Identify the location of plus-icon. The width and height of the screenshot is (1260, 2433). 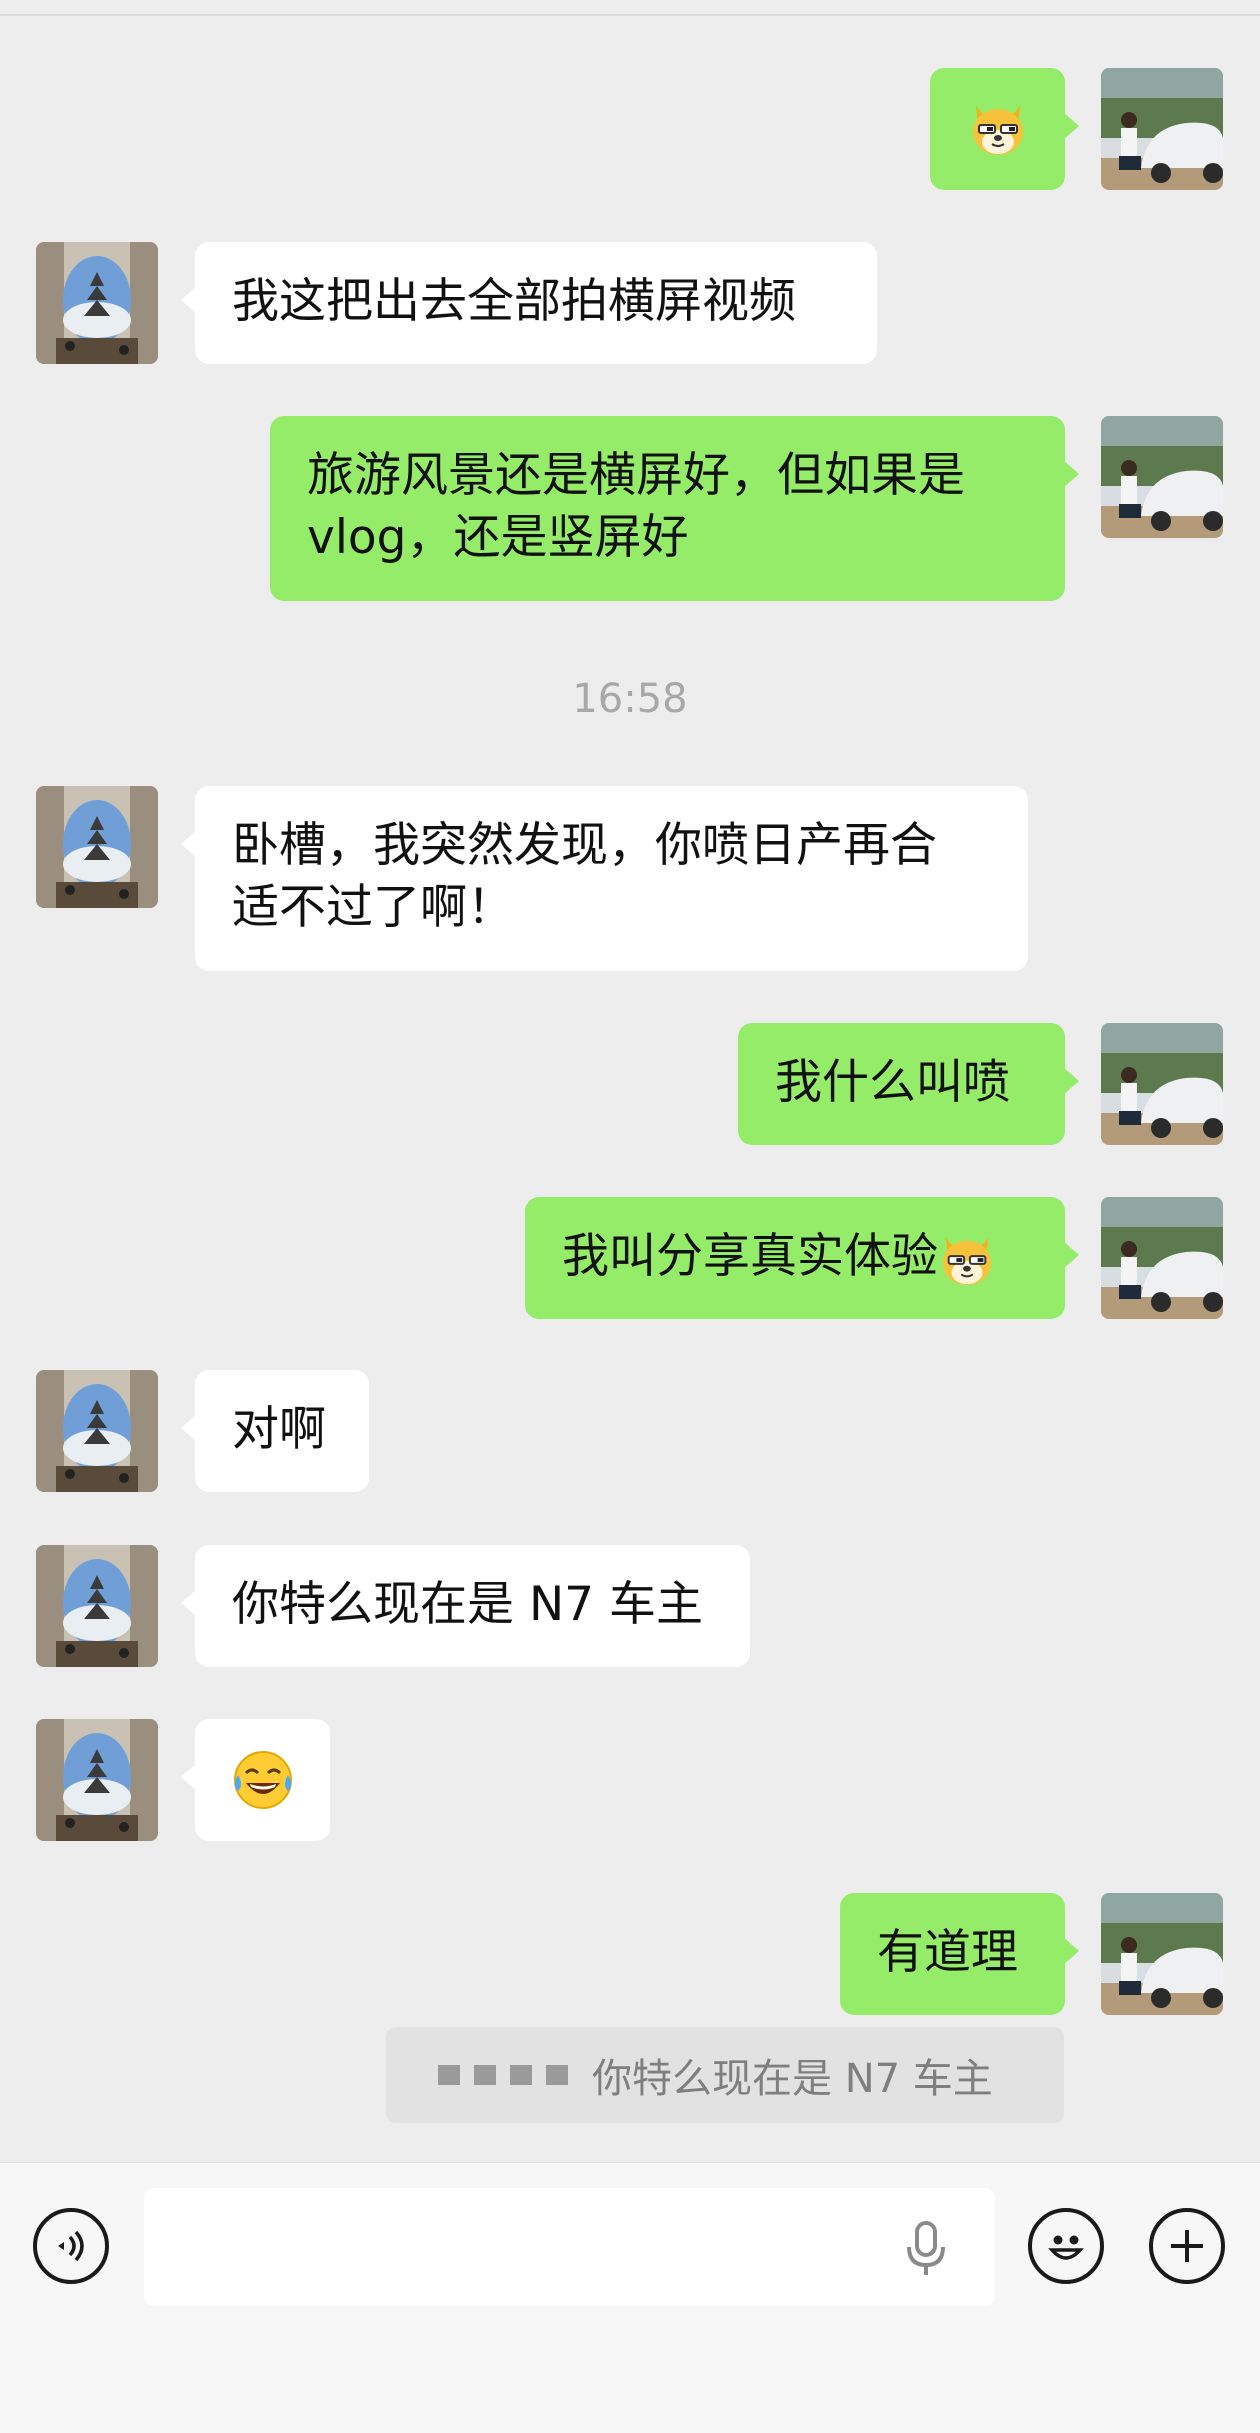
(1187, 2246).